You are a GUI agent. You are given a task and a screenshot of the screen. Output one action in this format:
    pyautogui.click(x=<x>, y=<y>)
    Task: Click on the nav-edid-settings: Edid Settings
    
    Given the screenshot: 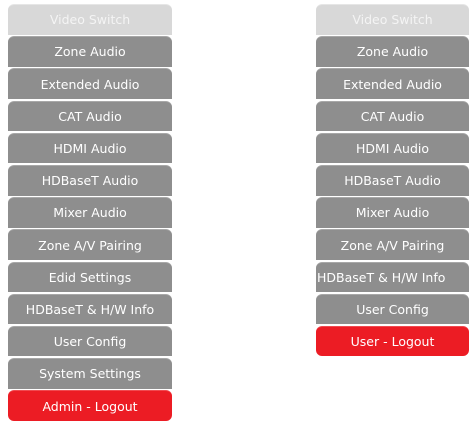 What is the action you would take?
    pyautogui.click(x=90, y=277)
    